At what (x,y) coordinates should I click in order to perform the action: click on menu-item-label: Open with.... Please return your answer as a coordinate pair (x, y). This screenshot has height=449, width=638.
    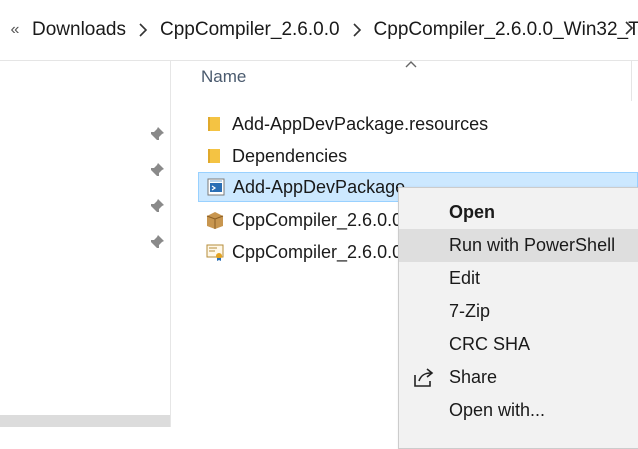
    Looking at the image, I should click on (497, 410).